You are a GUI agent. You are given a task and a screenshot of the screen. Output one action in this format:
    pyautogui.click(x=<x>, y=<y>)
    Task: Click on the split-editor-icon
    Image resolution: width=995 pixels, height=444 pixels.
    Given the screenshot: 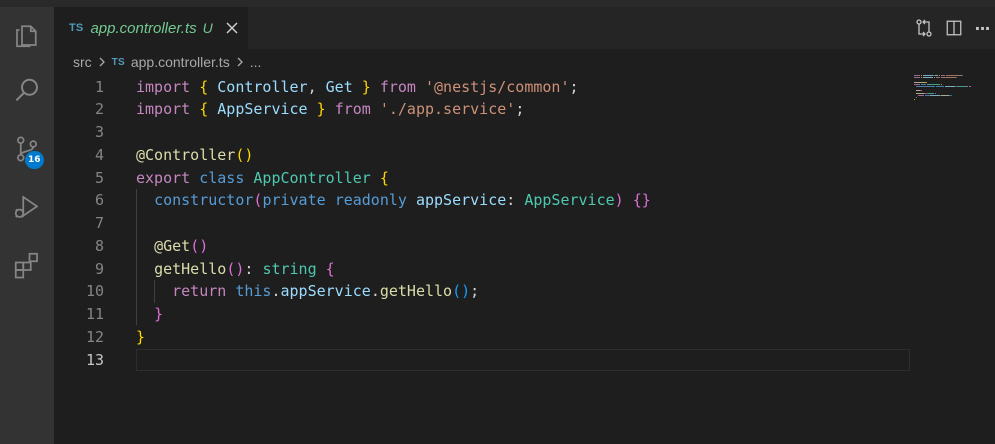 What is the action you would take?
    pyautogui.click(x=954, y=28)
    